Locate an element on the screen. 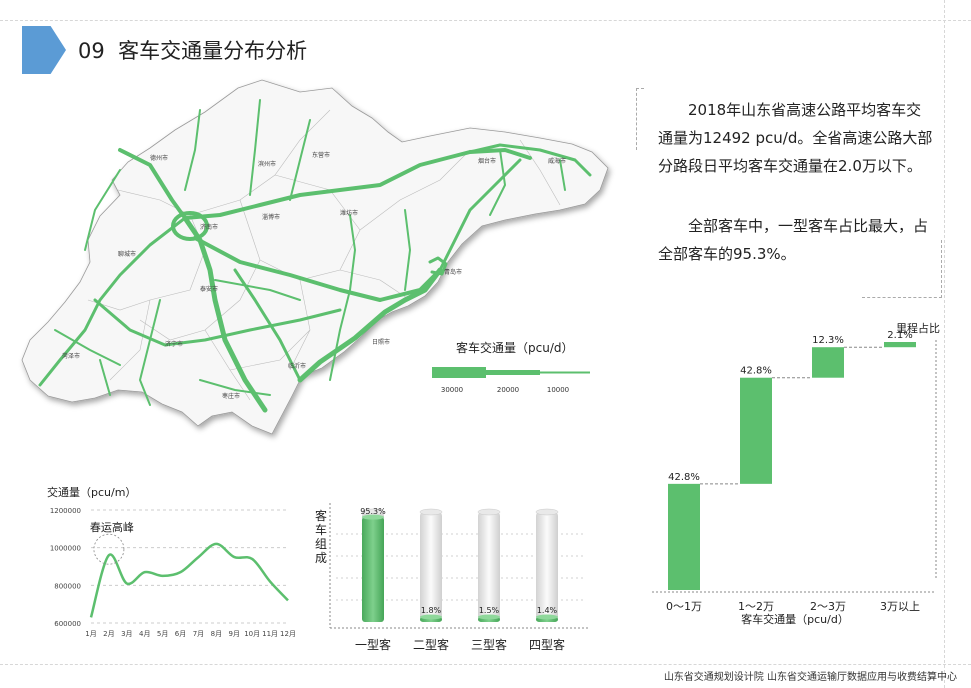  line-x-tick-label: 10月 is located at coordinates (252, 634).